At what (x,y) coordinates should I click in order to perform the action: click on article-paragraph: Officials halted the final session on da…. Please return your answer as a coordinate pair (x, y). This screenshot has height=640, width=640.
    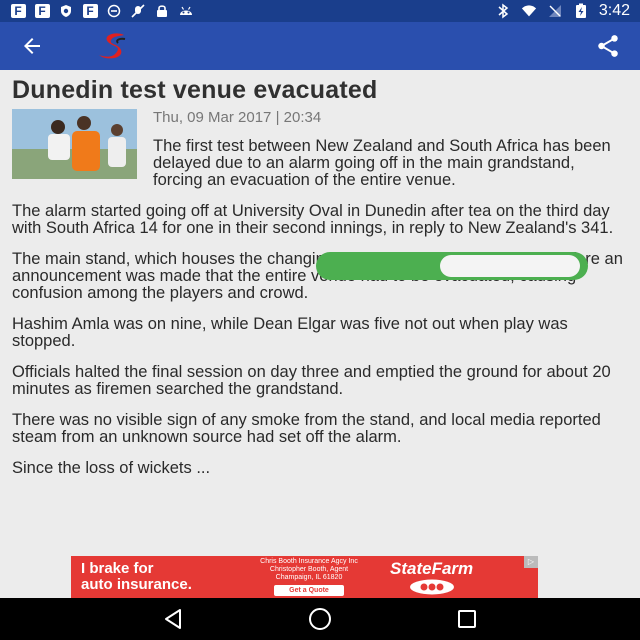
    Looking at the image, I should click on (311, 380).